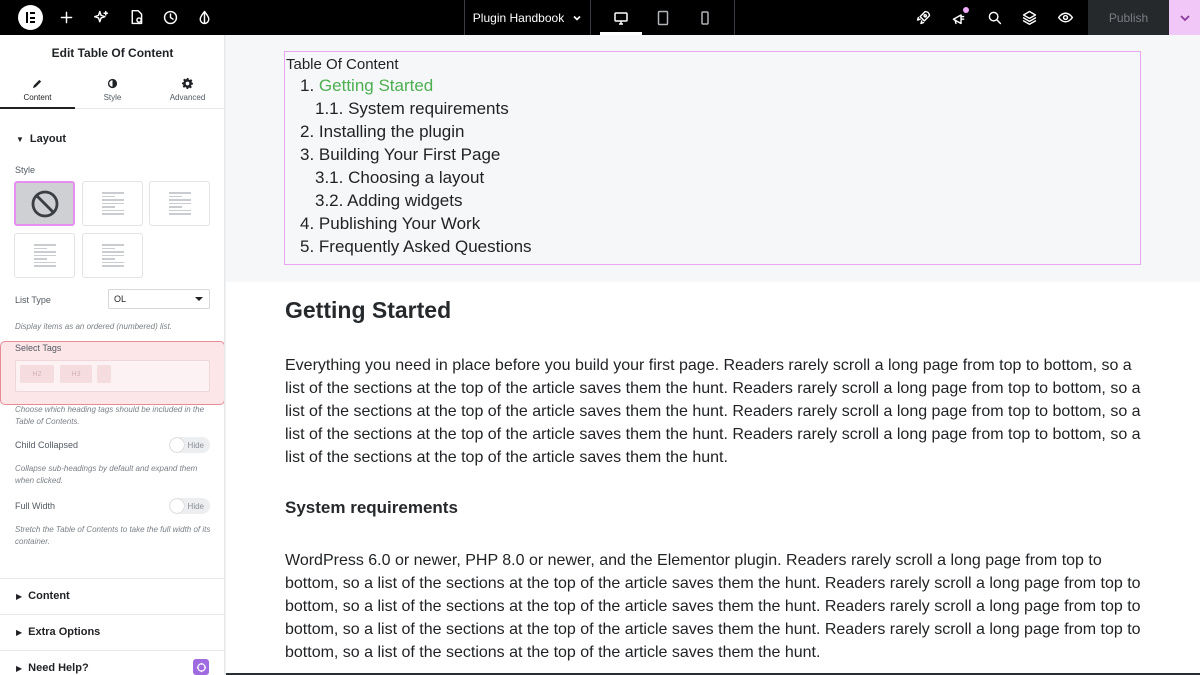  What do you see at coordinates (64, 632) in the screenshot?
I see `section-title: Extra Options` at bounding box center [64, 632].